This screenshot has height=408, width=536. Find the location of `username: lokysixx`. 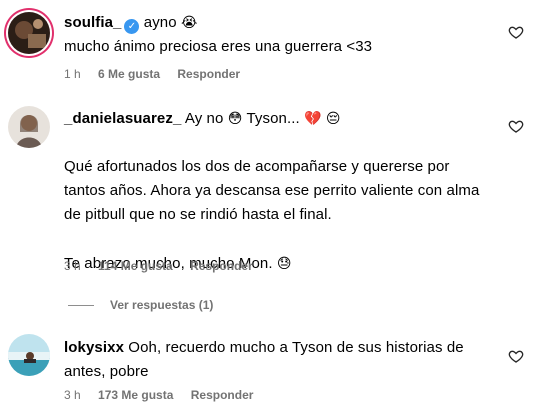

username: lokysixx is located at coordinates (94, 347).